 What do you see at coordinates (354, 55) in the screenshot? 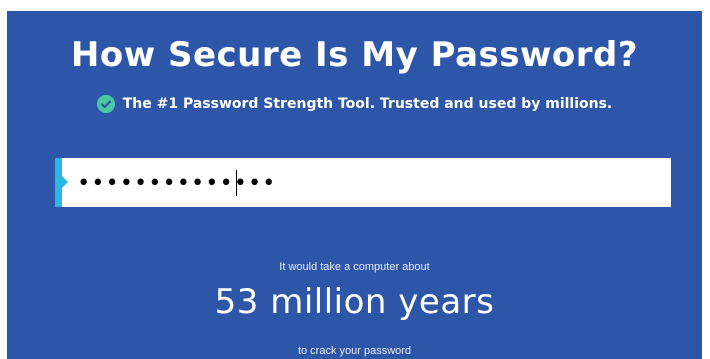
I see `page-title: How Secure Is My Password?` at bounding box center [354, 55].